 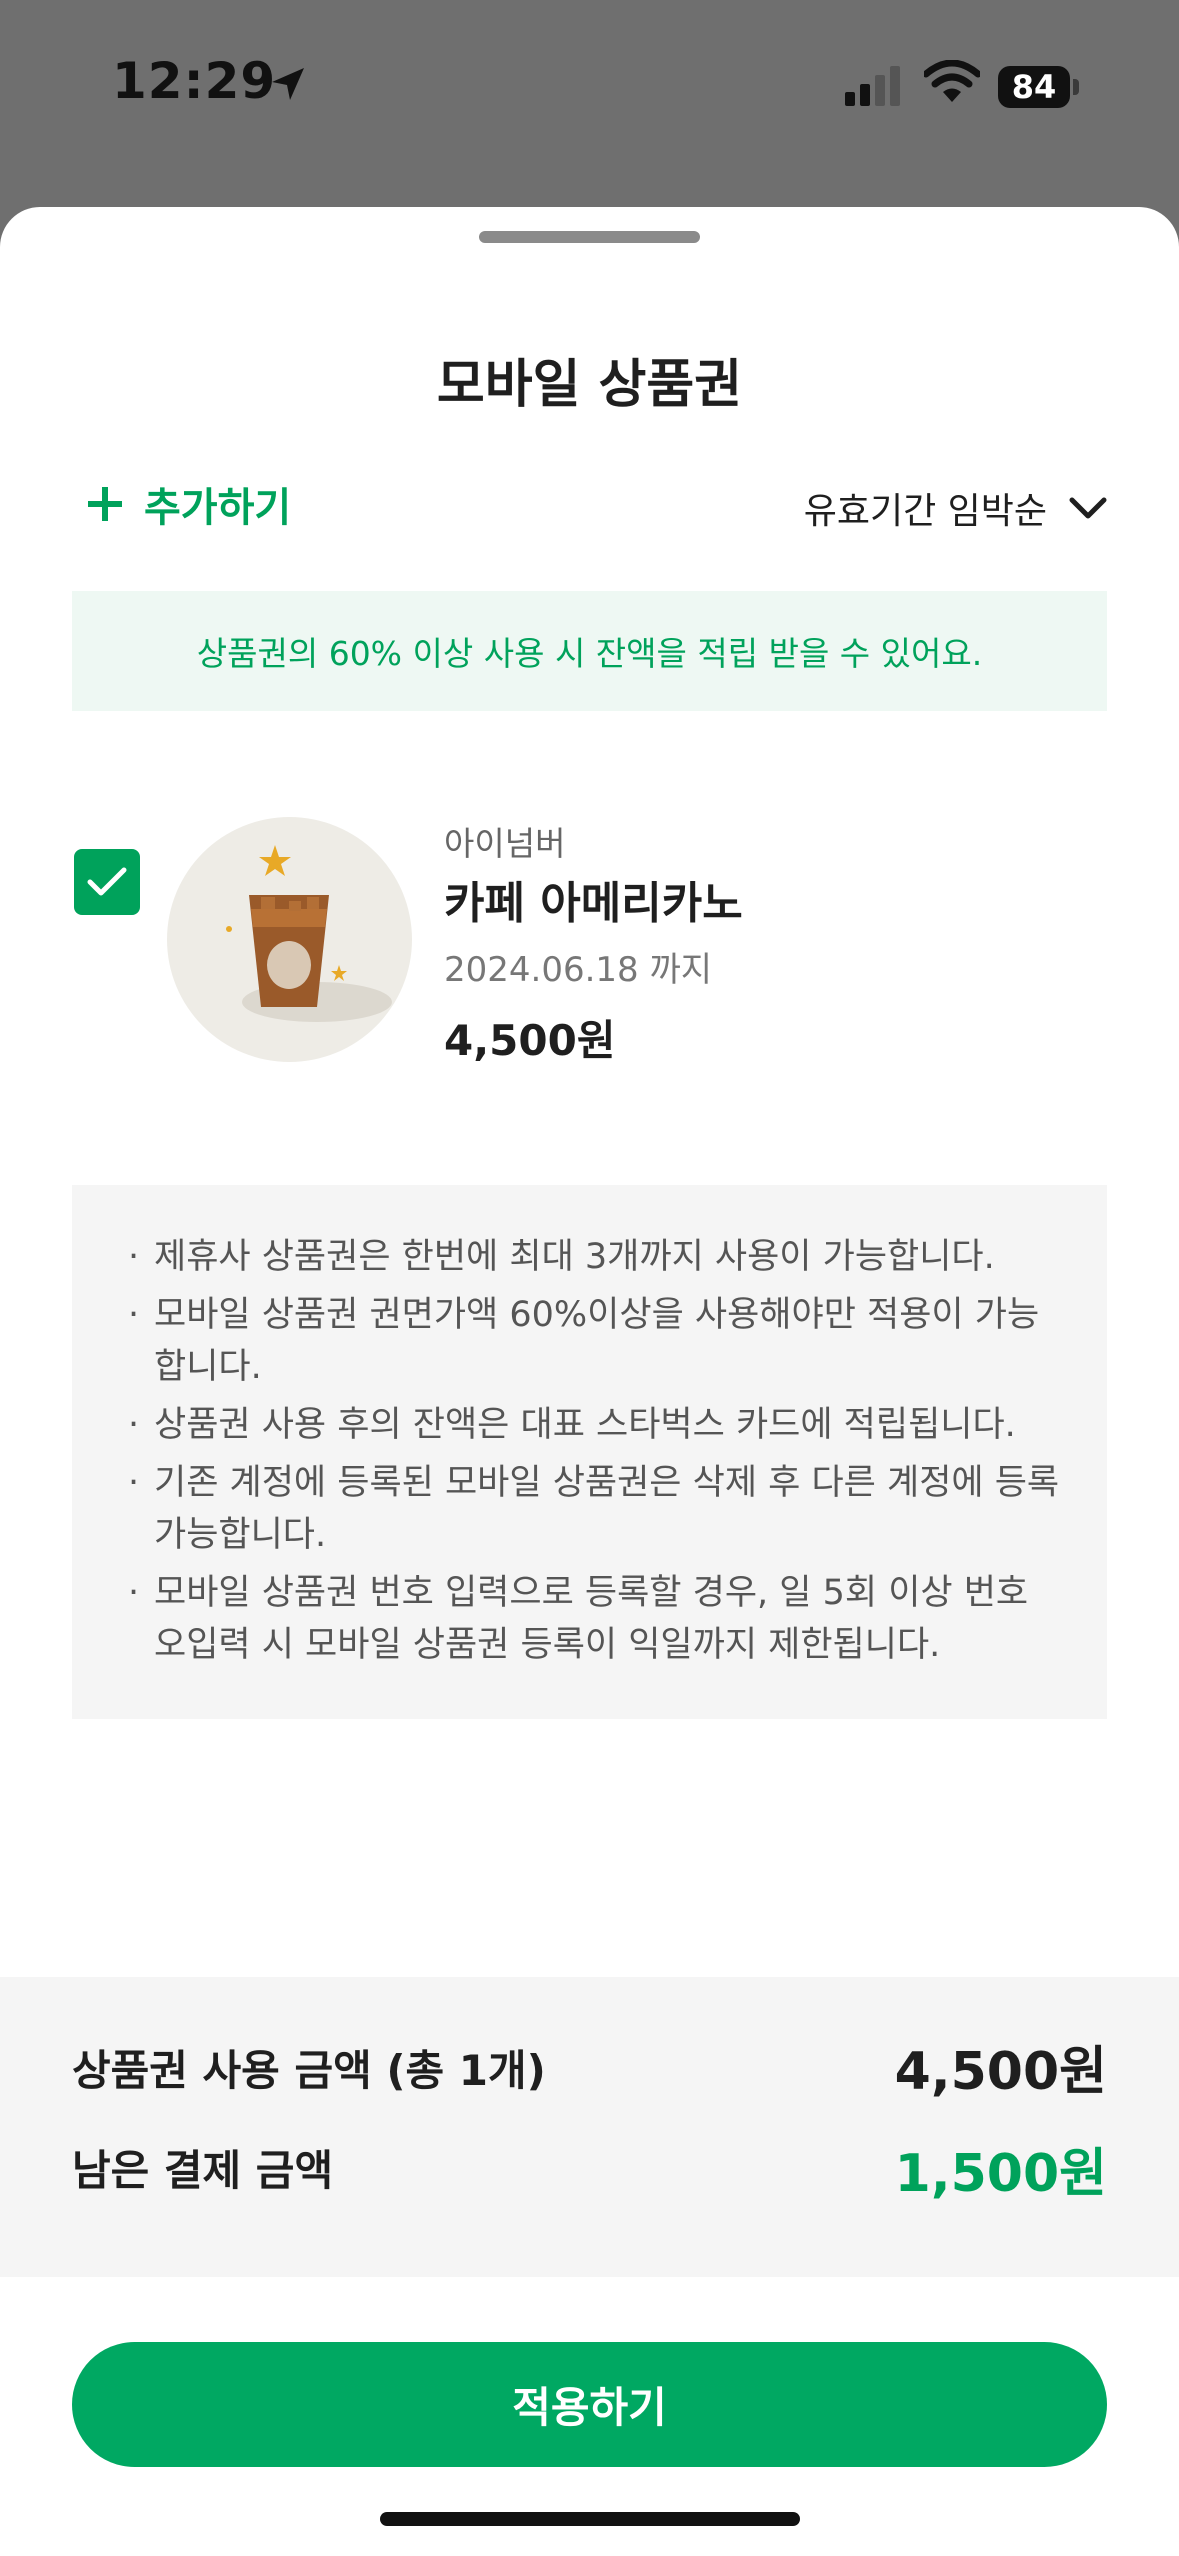 I want to click on status-time: 12:29, so click(x=194, y=81).